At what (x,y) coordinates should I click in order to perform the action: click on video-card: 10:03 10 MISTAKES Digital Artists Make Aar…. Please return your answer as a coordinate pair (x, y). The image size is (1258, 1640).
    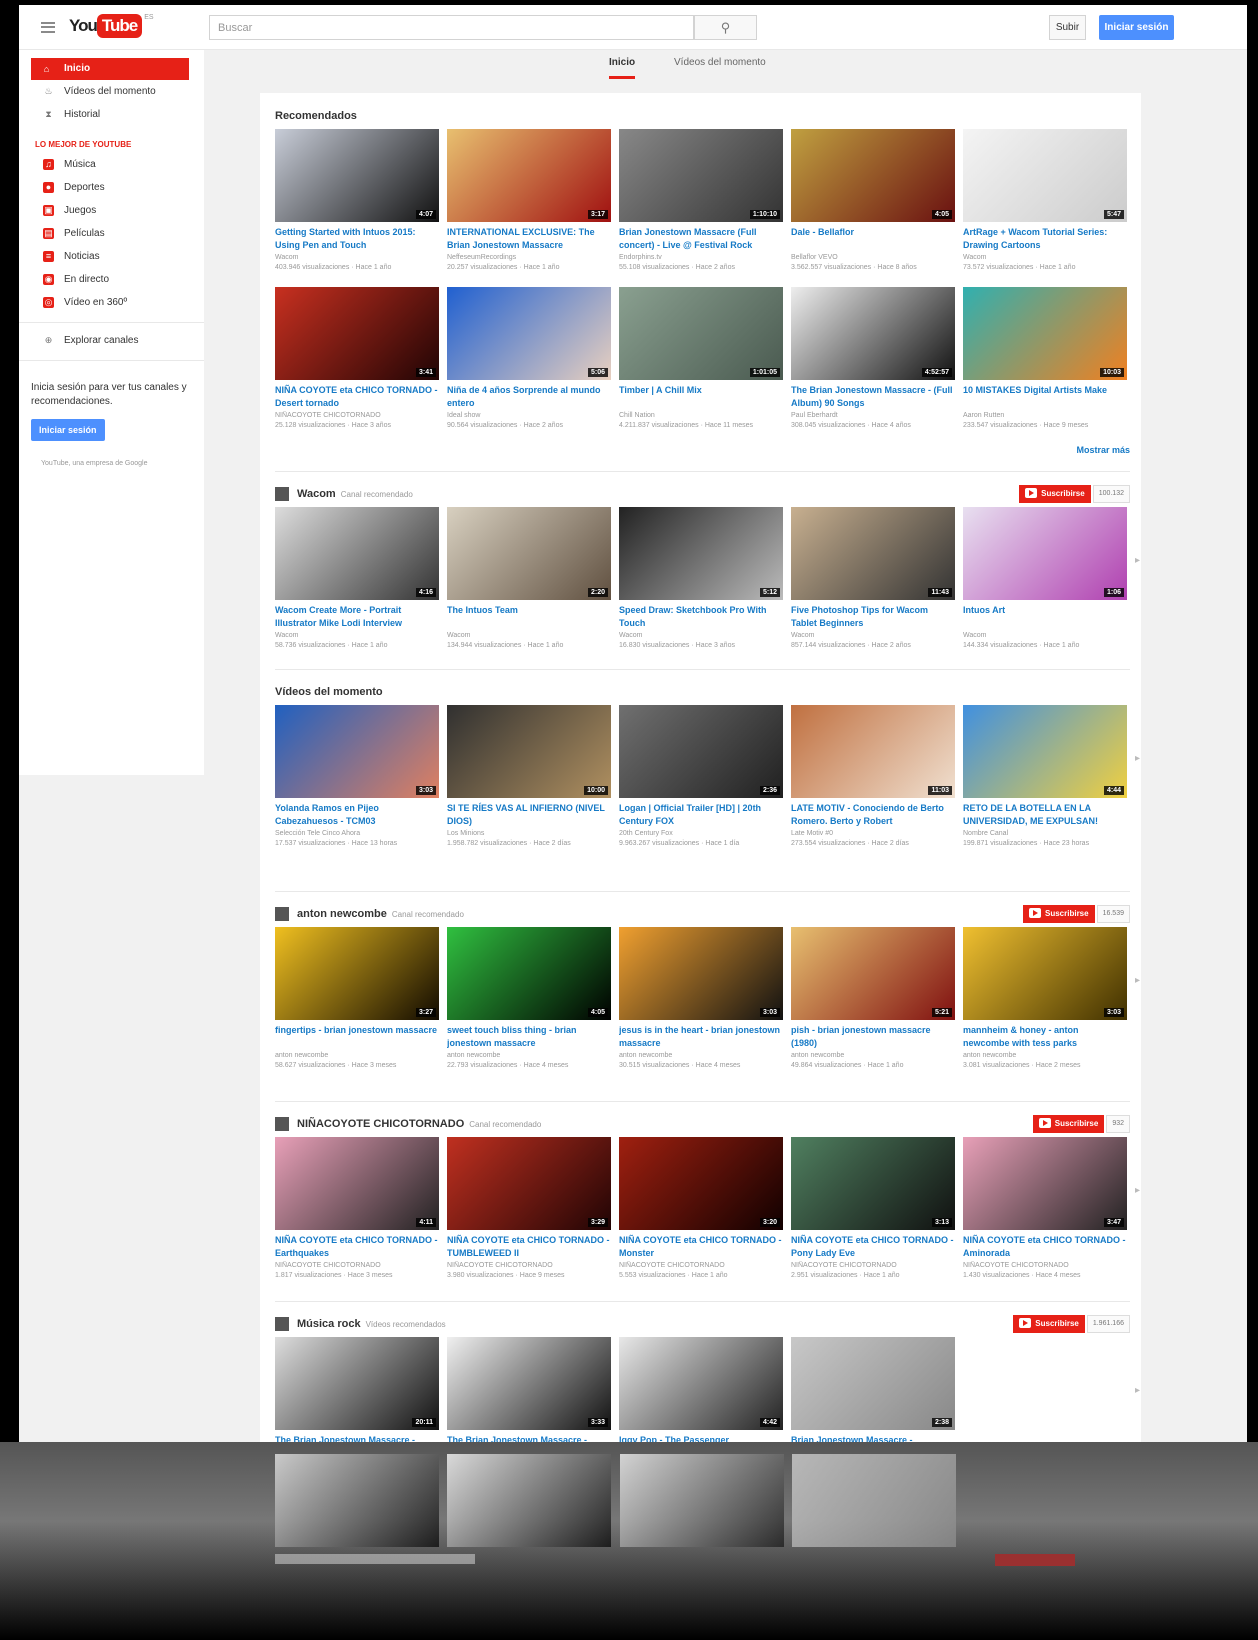
    Looking at the image, I should click on (1045, 359).